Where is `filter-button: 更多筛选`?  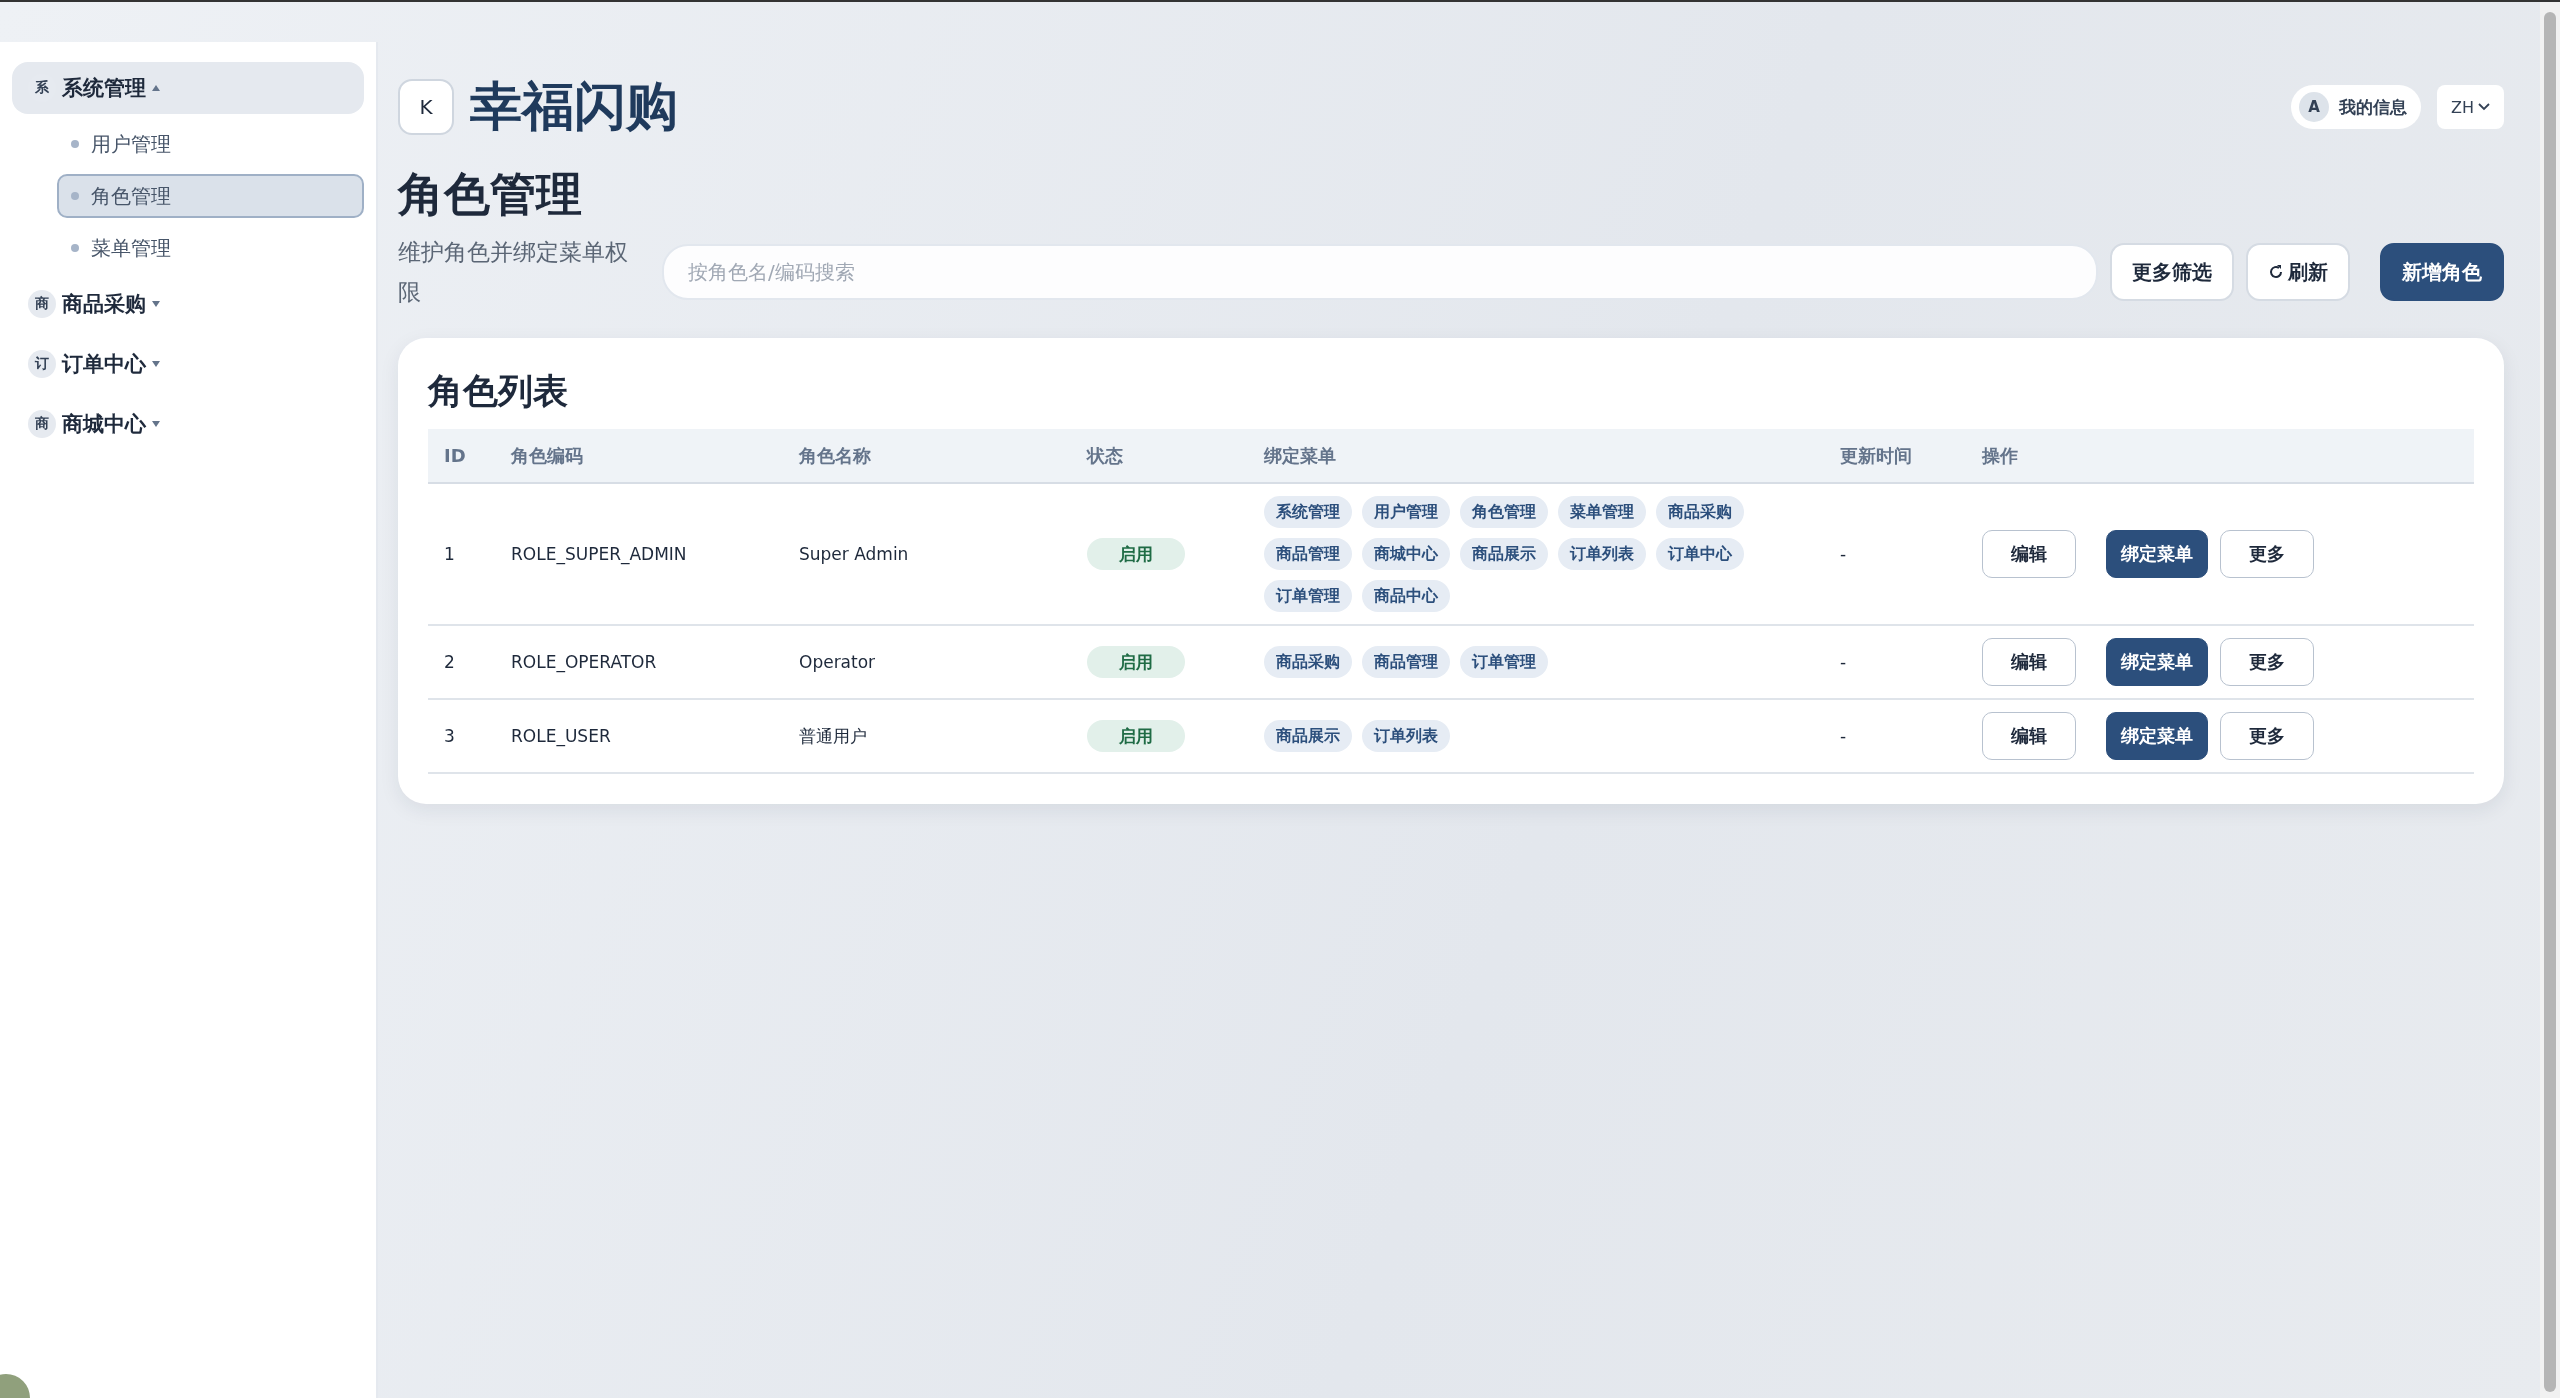 filter-button: 更多筛选 is located at coordinates (2172, 272).